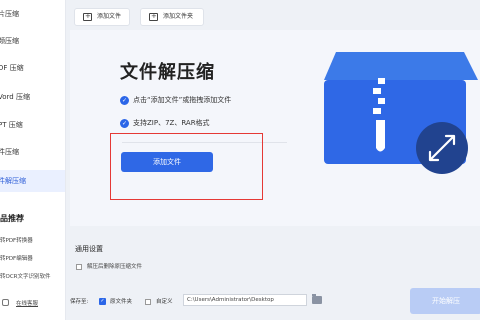  I want to click on sidebar-item-label: DF 压缩, so click(12, 68).